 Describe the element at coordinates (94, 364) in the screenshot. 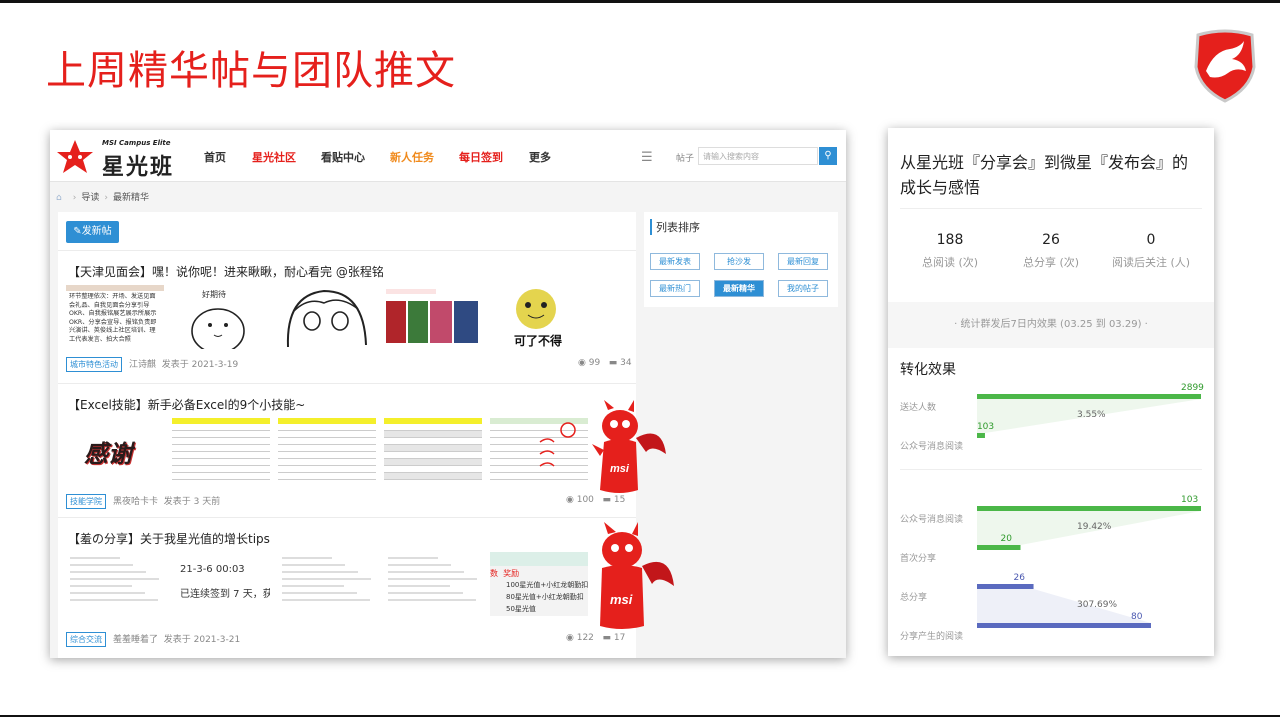

I see `category-tag: 城市特色活动` at that location.